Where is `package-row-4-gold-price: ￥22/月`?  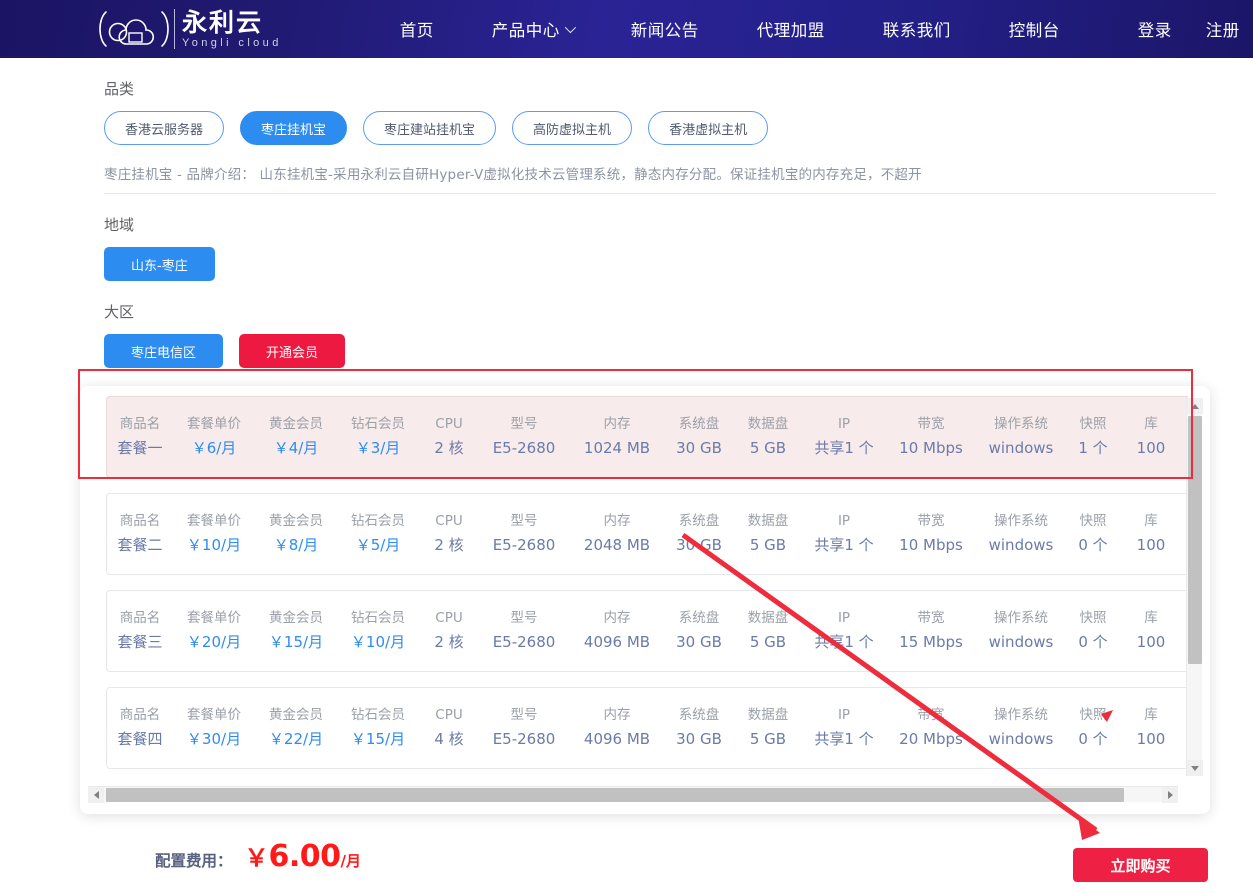 package-row-4-gold-price: ￥22/月 is located at coordinates (296, 738).